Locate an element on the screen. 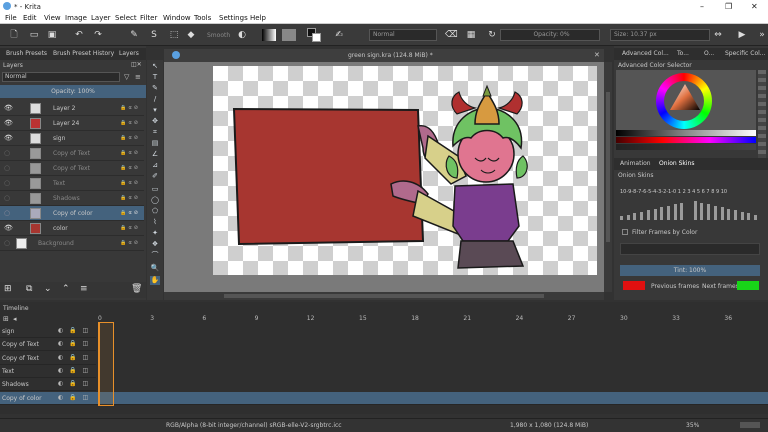 The width and height of the screenshot is (768, 432). line-tool-icon: / is located at coordinates (155, 99).